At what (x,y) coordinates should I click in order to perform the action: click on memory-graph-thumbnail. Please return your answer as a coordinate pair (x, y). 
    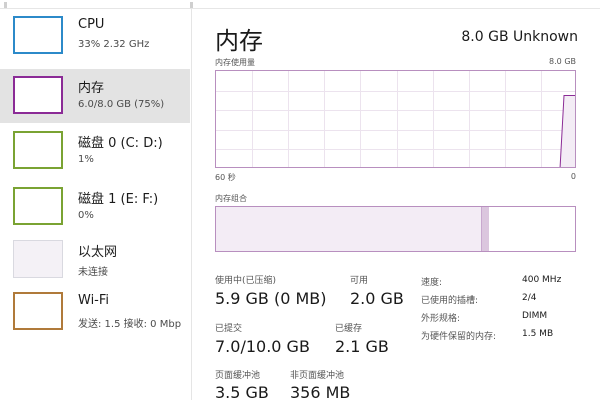
    Looking at the image, I should click on (38, 95).